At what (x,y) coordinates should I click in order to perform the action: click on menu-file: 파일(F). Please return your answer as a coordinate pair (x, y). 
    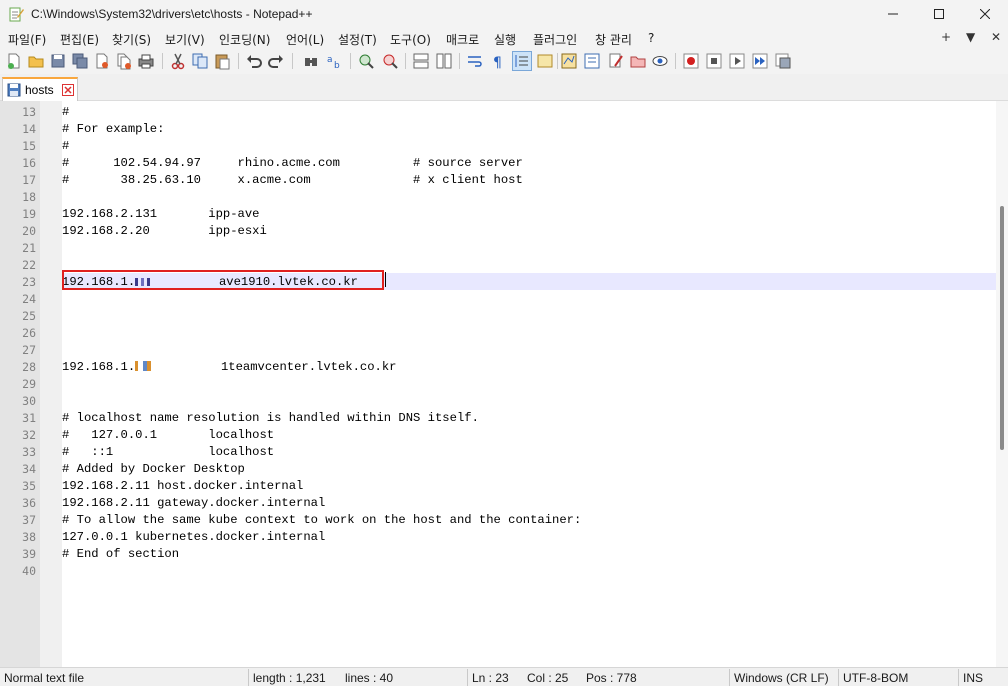
    Looking at the image, I should click on (27, 39).